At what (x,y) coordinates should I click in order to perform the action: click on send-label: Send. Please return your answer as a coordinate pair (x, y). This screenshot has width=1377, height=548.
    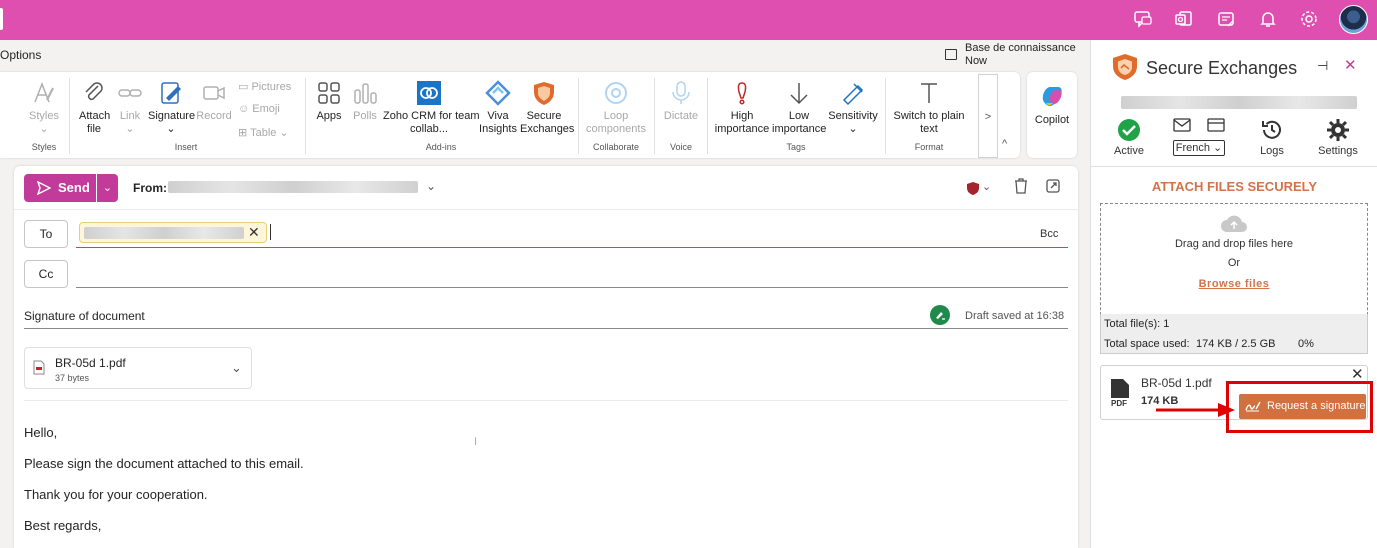
    Looking at the image, I should click on (74, 187).